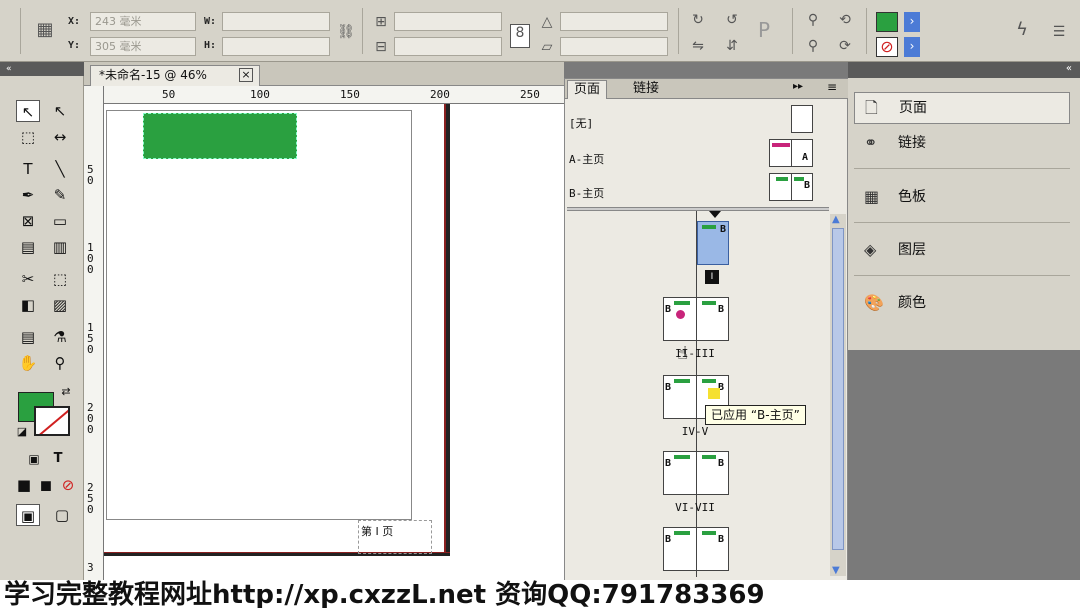  I want to click on dock-item-label: 页面, so click(913, 108).